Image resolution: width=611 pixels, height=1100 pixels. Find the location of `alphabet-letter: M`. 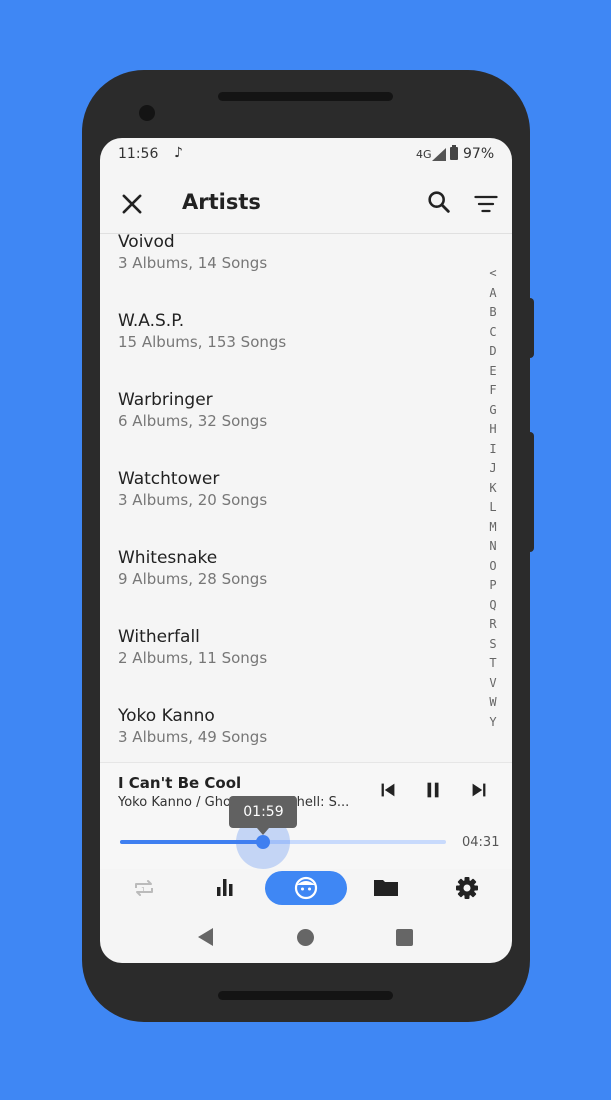

alphabet-letter: M is located at coordinates (493, 528).